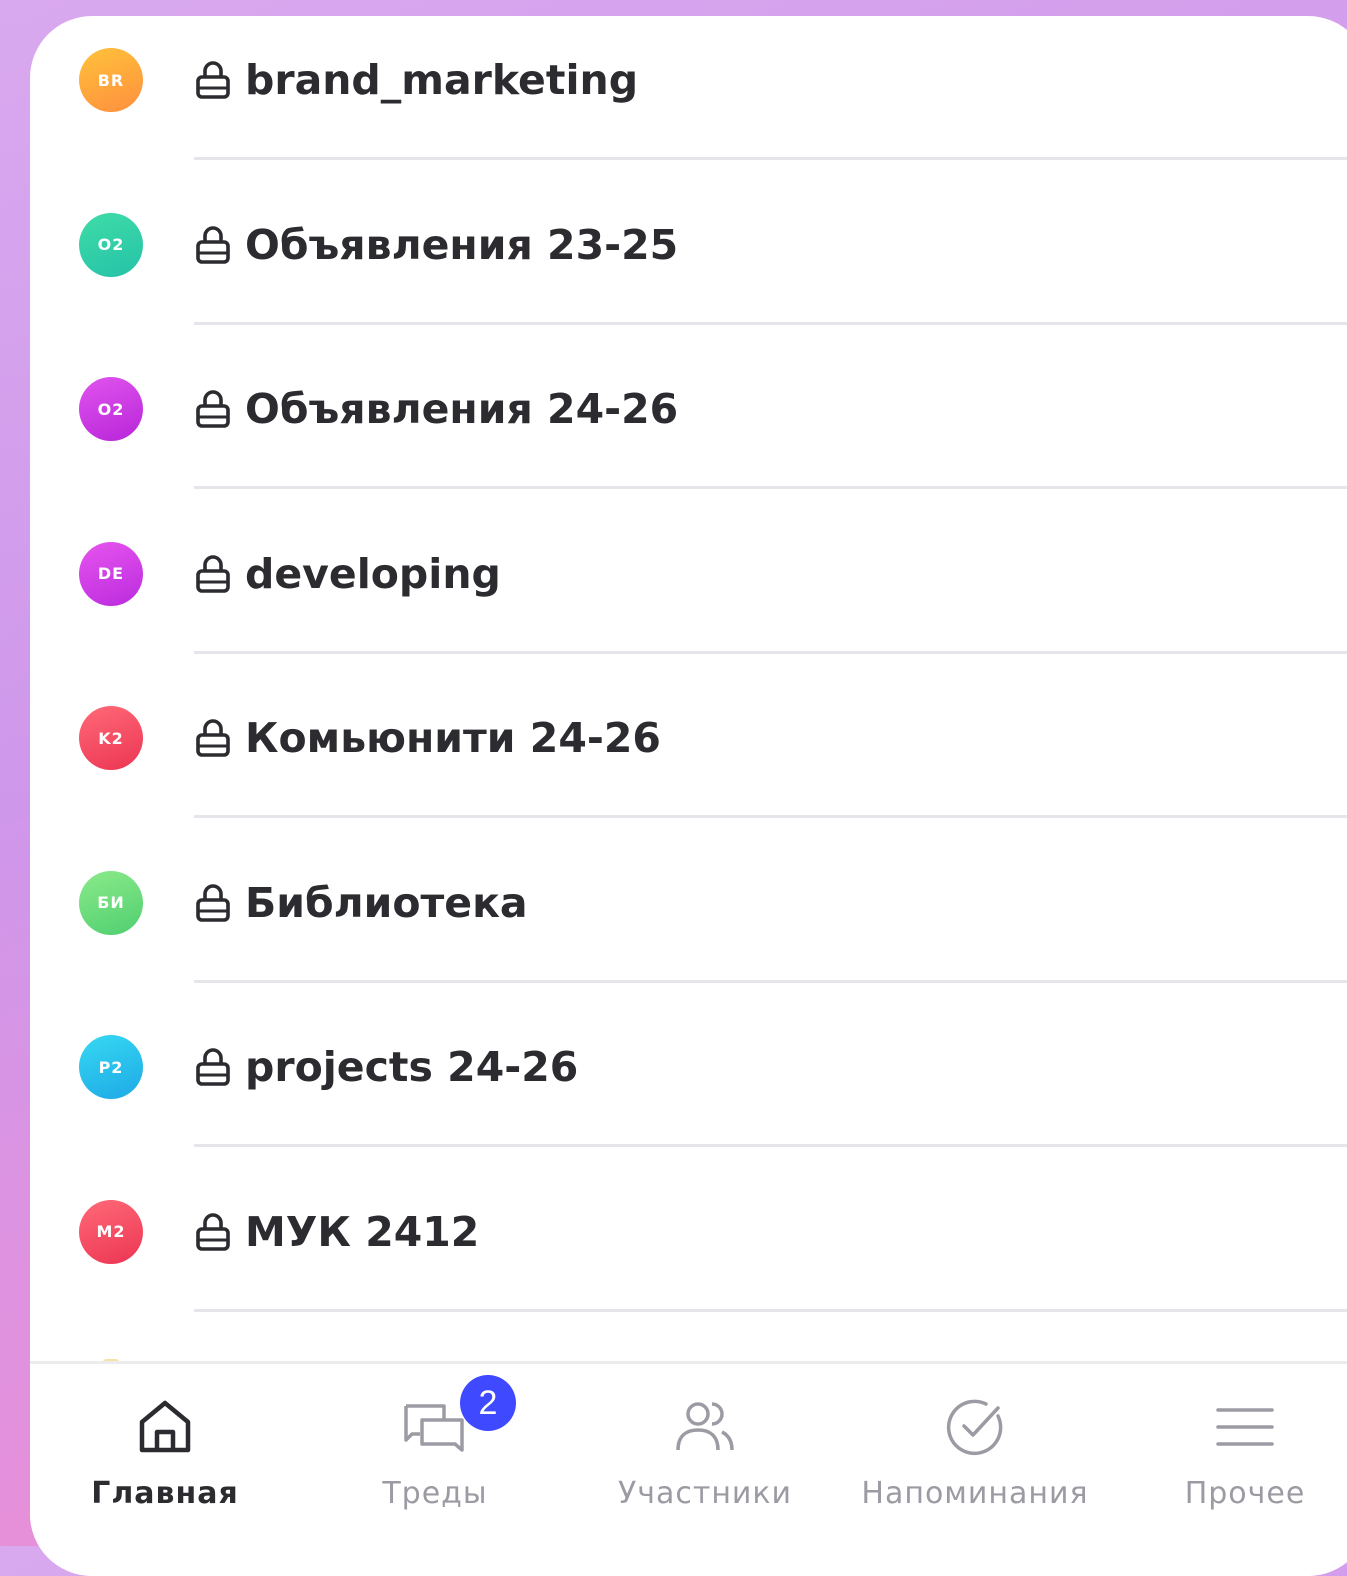 This screenshot has width=1347, height=1576. I want to click on tab-reminders: Напоминания, so click(975, 1459).